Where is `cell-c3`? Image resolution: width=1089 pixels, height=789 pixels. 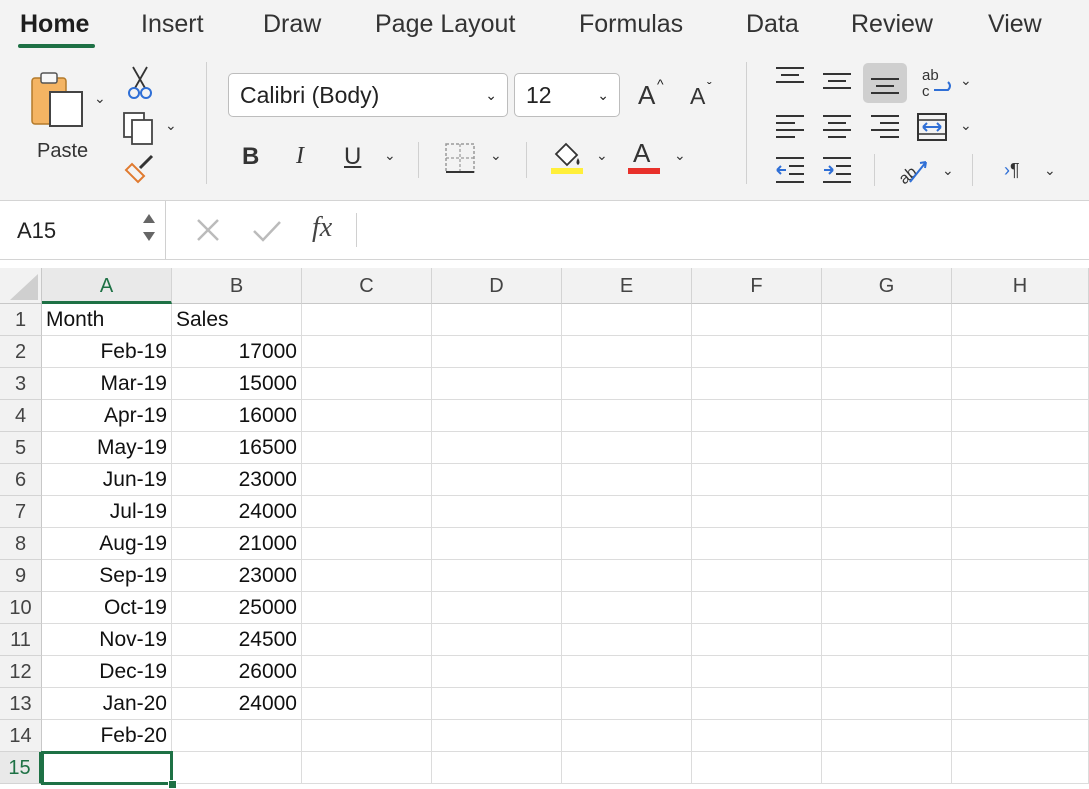 cell-c3 is located at coordinates (367, 384).